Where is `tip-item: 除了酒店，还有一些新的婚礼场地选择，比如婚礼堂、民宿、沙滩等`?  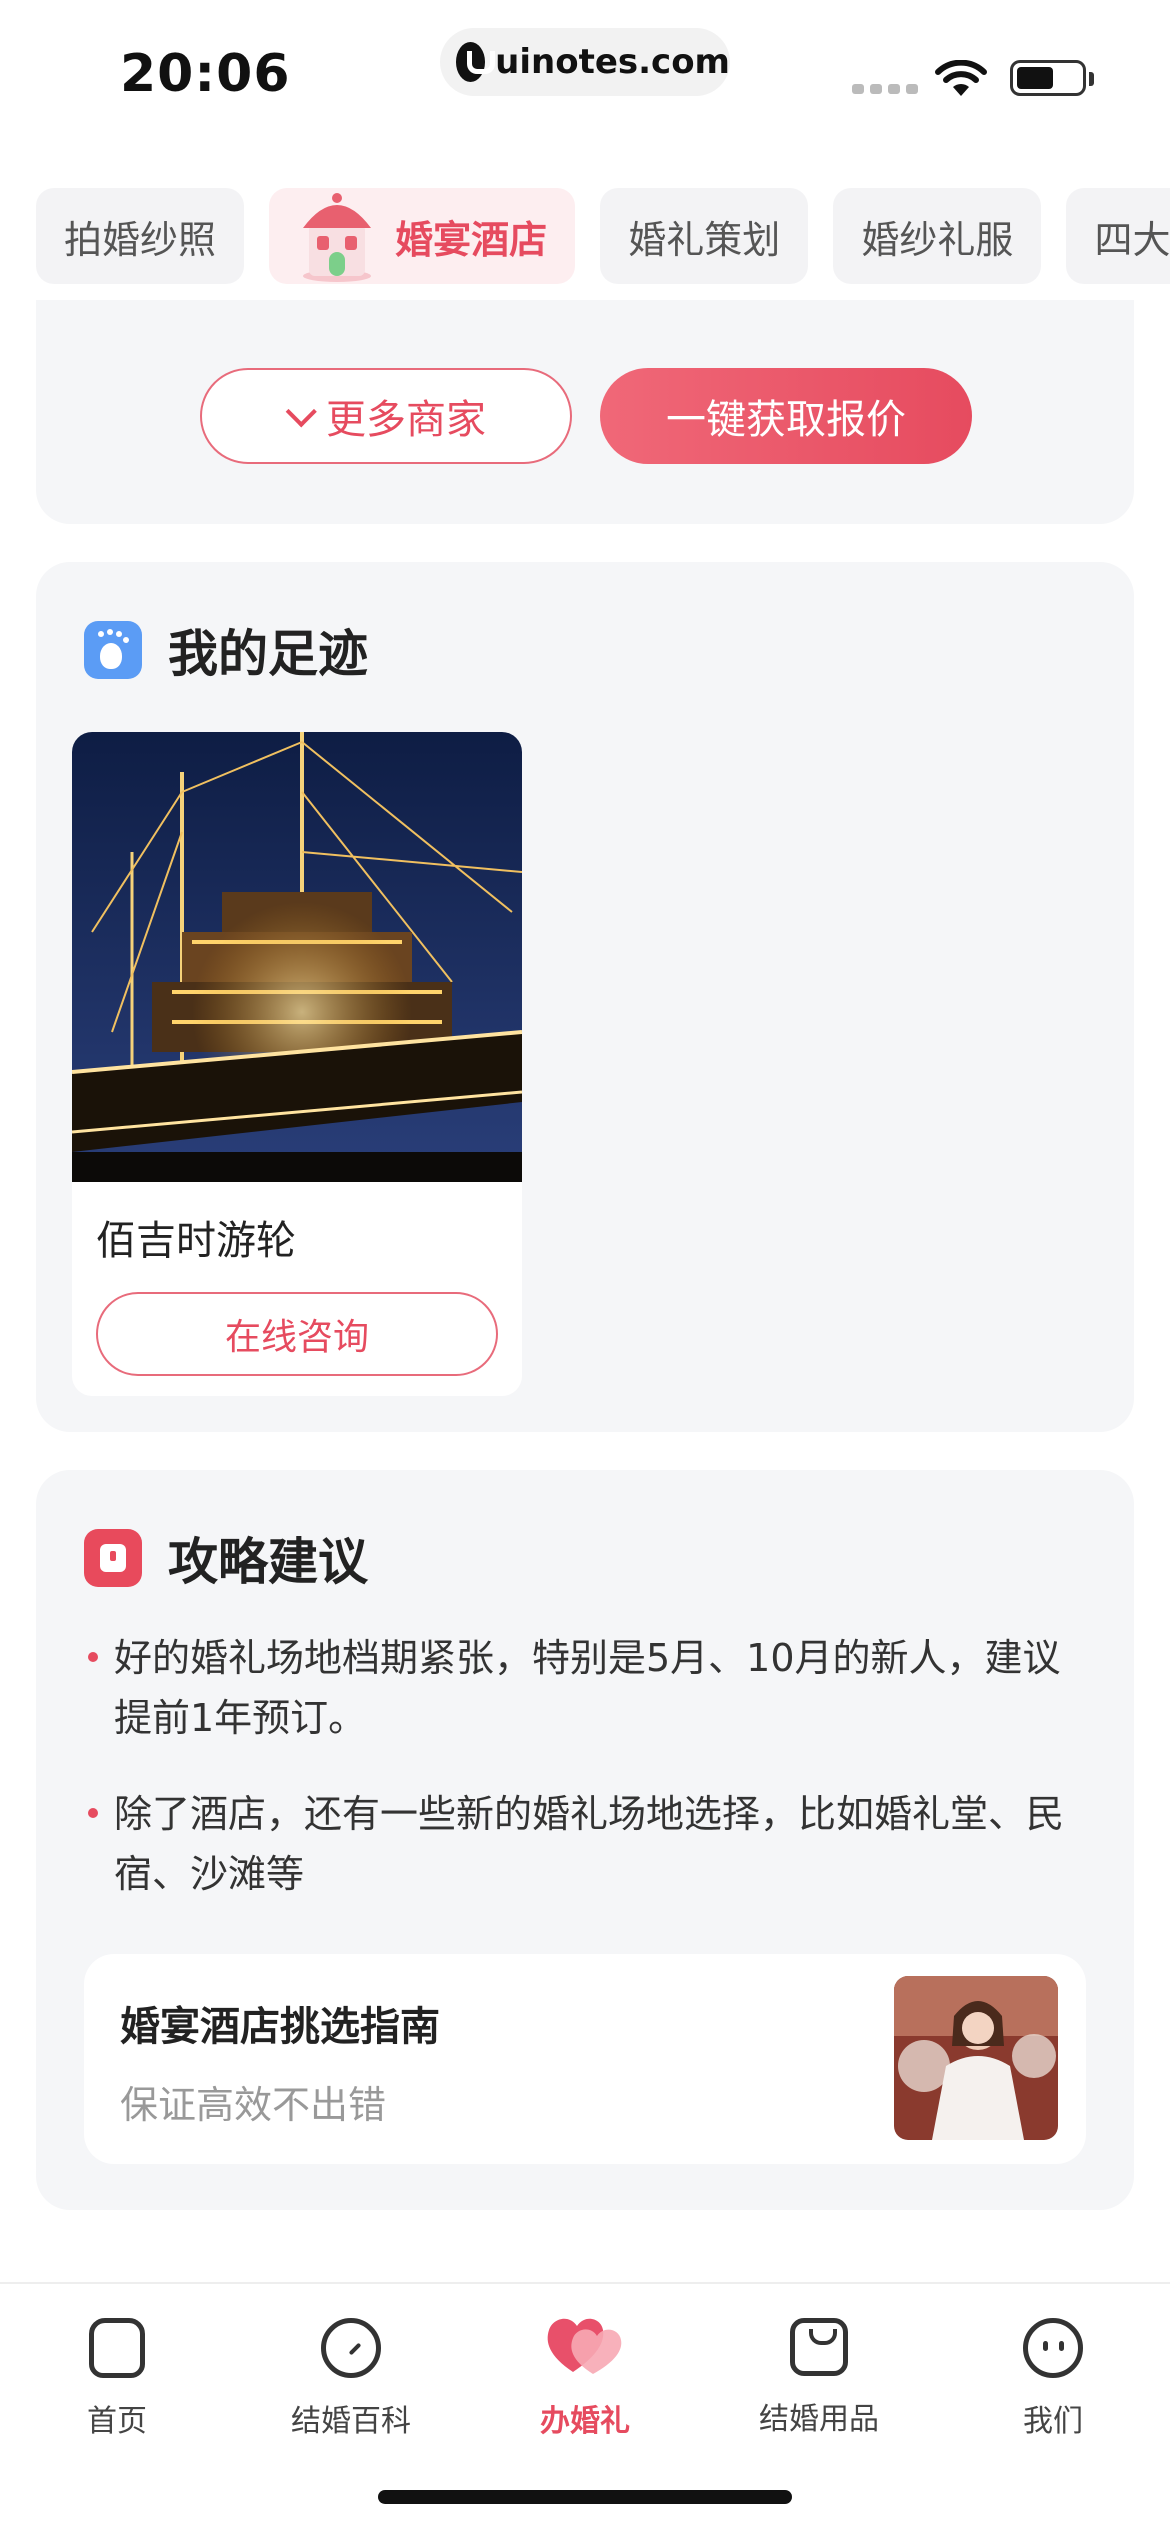
tip-item: 除了酒店，还有一些新的婚礼场地选择，比如婚礼堂、民宿、沙滩等 is located at coordinates (591, 1844).